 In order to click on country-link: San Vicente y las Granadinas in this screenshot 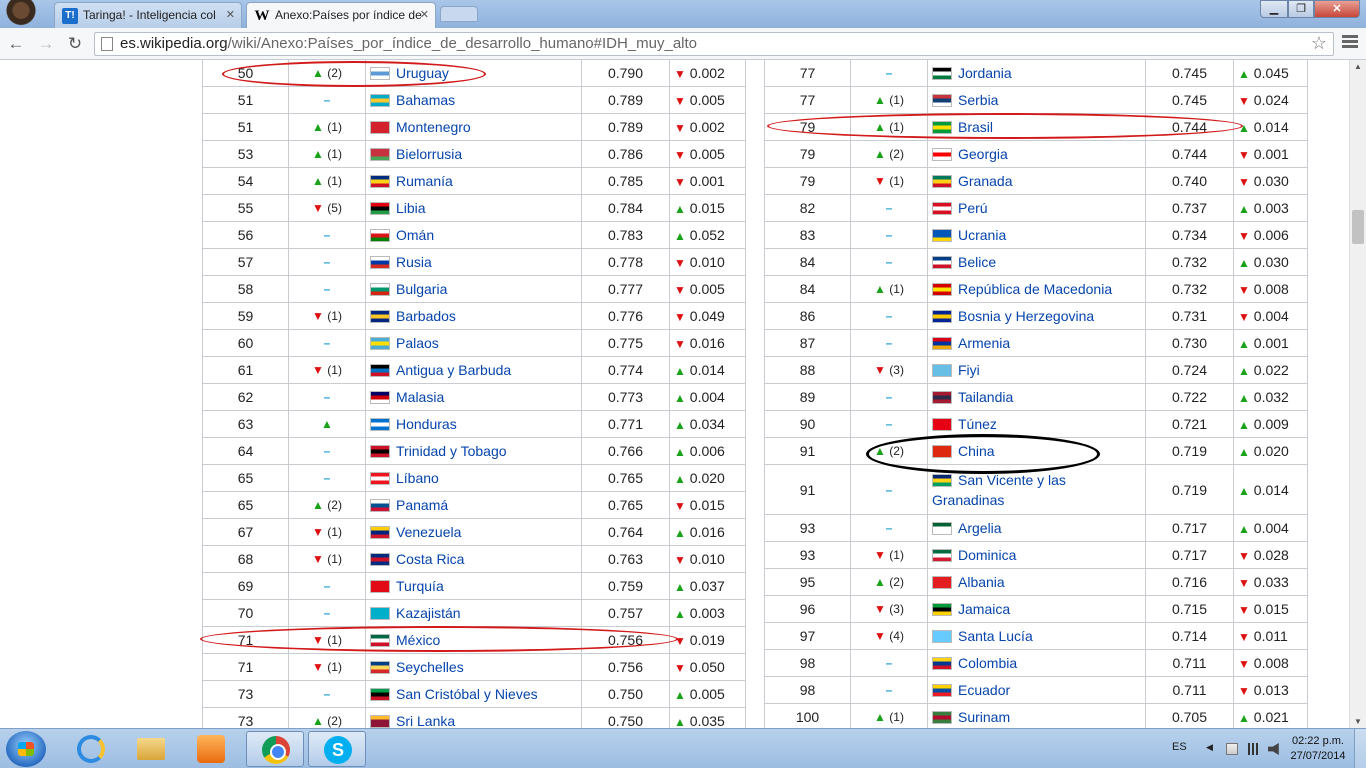, I will do `click(999, 490)`.